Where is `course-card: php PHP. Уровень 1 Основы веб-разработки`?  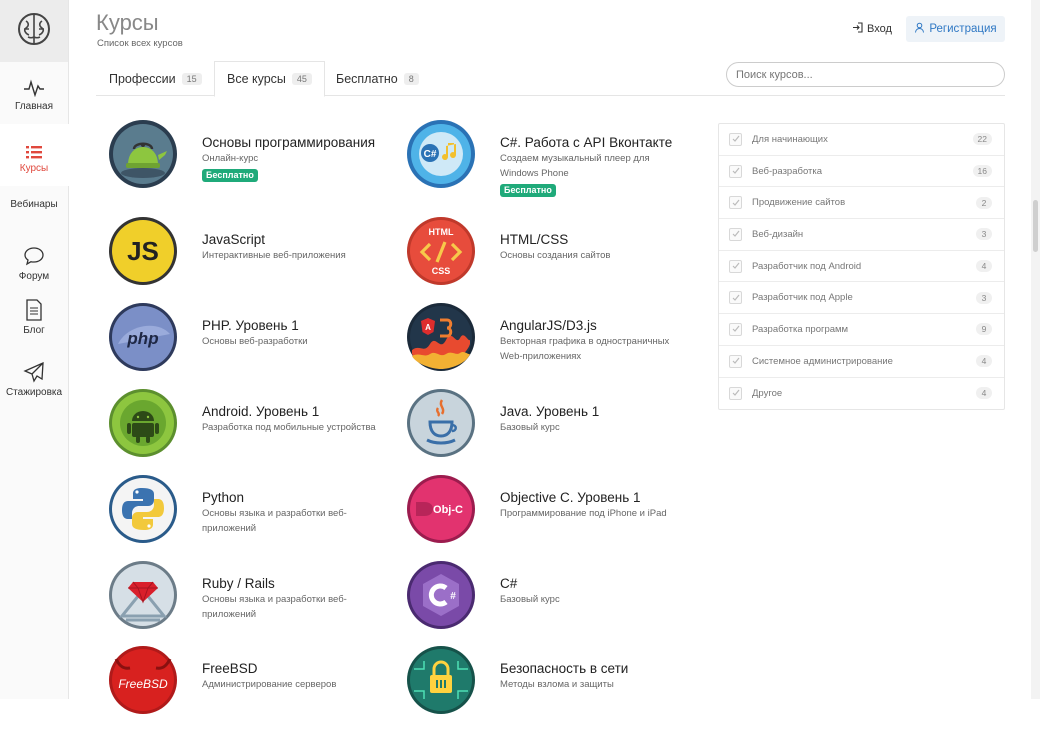
course-card: php PHP. Уровень 1 Основы веб-разработки is located at coordinates (253, 345).